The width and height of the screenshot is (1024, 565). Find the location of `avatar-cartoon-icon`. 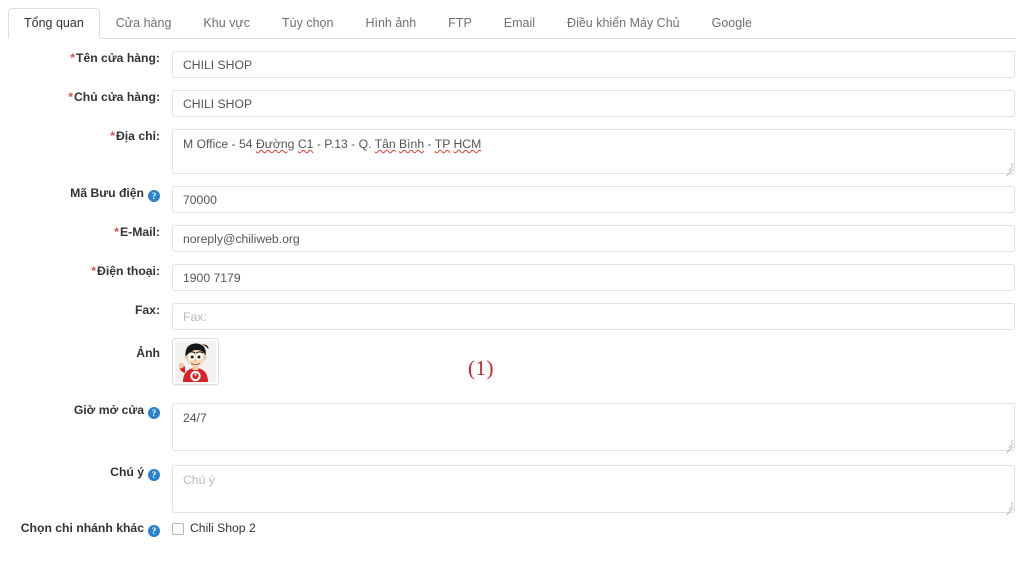

avatar-cartoon-icon is located at coordinates (195, 361).